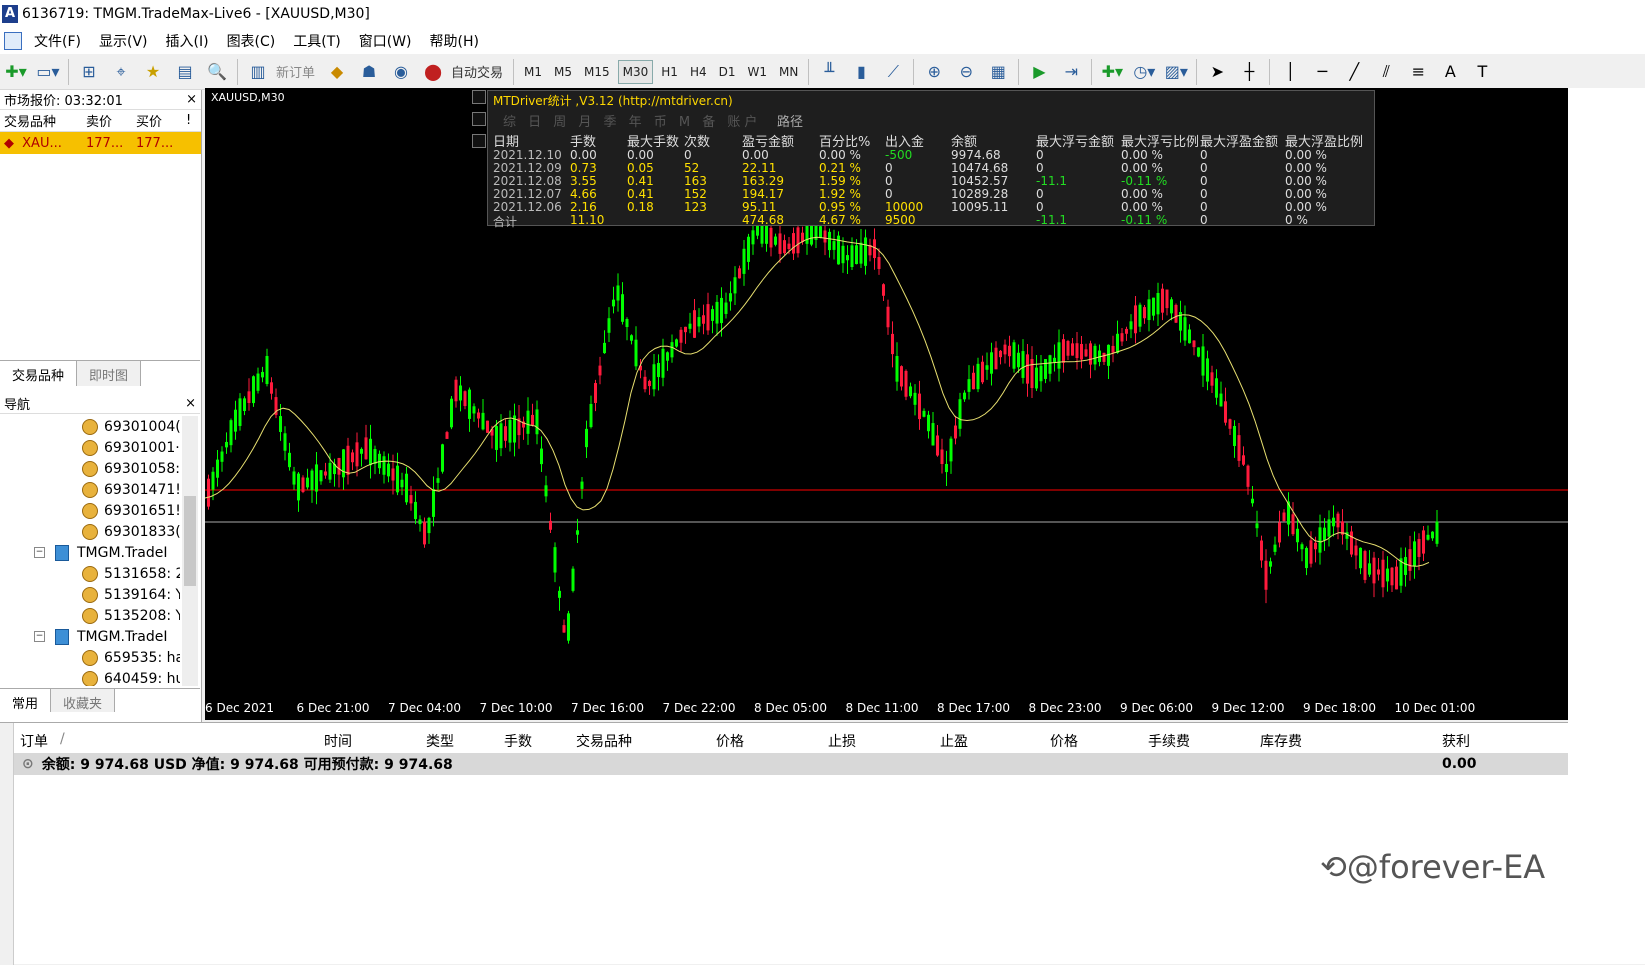 This screenshot has height=965, width=1645. Describe the element at coordinates (1039, 72) in the screenshot. I see `auto-scroll-icon: ▶` at that location.